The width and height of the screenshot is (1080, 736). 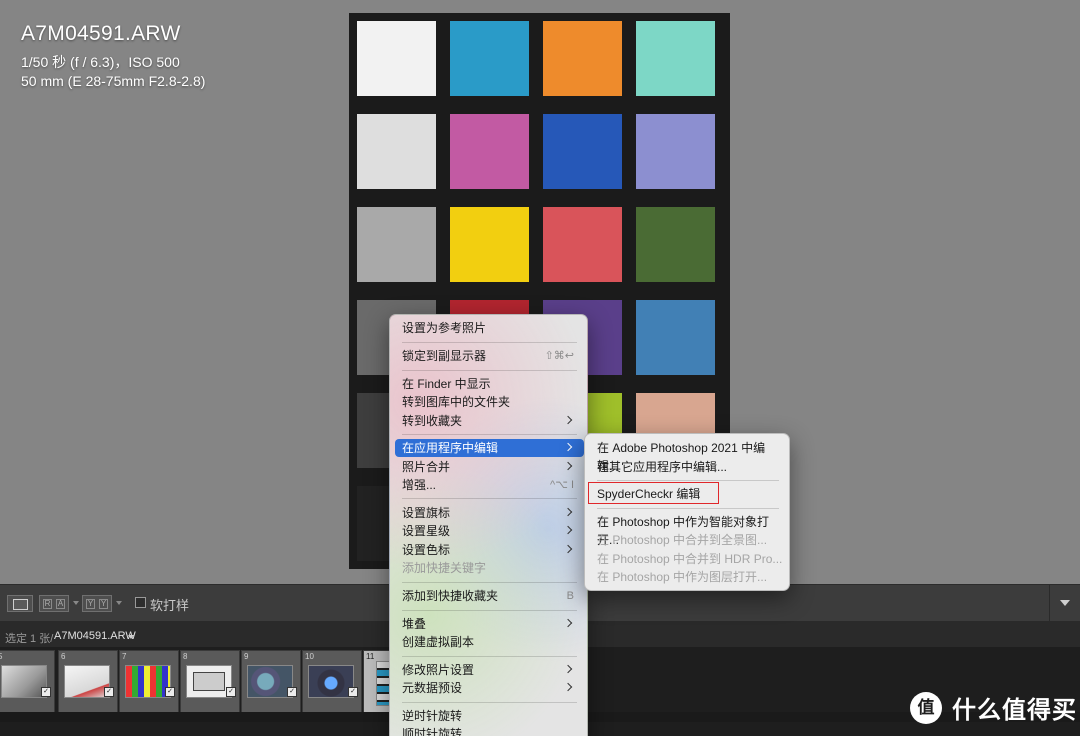 What do you see at coordinates (97, 603) in the screenshot?
I see `survey-view-button: Y Y` at bounding box center [97, 603].